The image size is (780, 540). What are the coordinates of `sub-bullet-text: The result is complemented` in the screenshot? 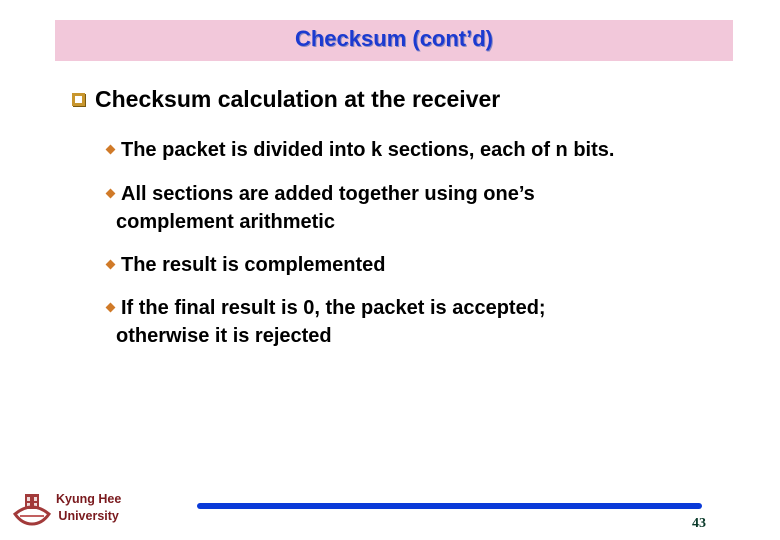 It's located at (253, 265).